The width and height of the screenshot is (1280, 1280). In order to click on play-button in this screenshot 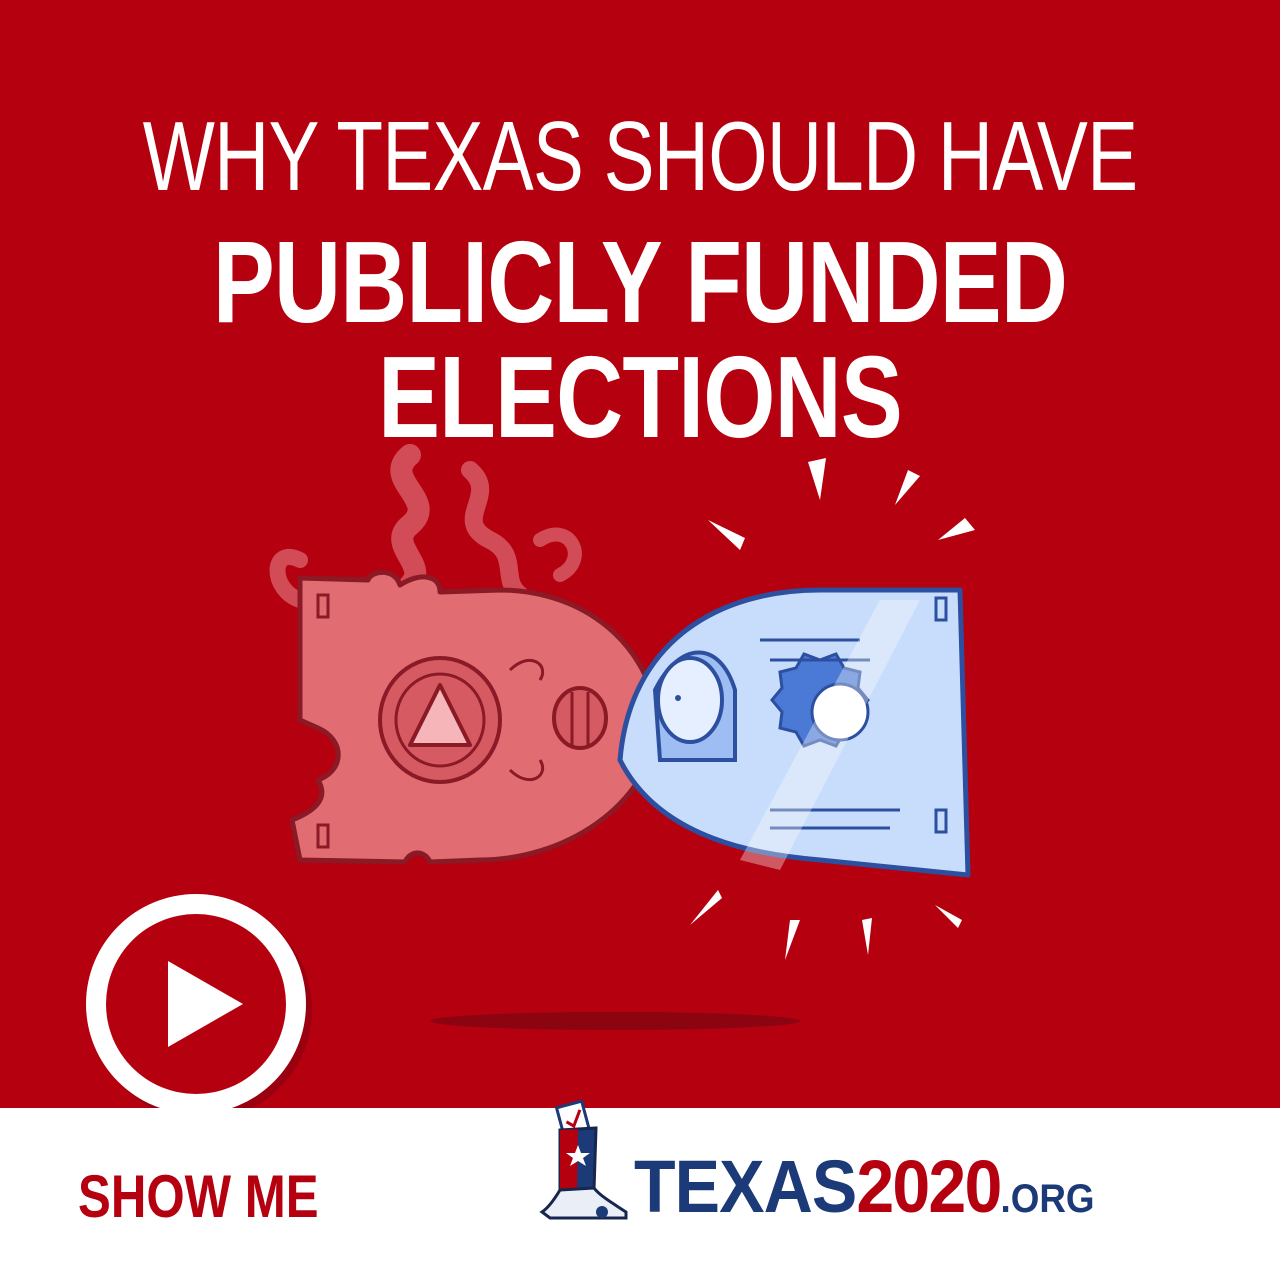, I will do `click(196, 1004)`.